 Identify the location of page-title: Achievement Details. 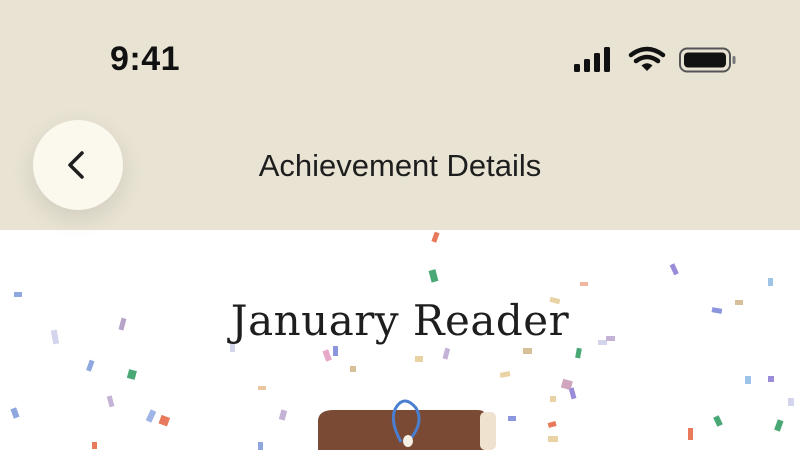
(400, 165).